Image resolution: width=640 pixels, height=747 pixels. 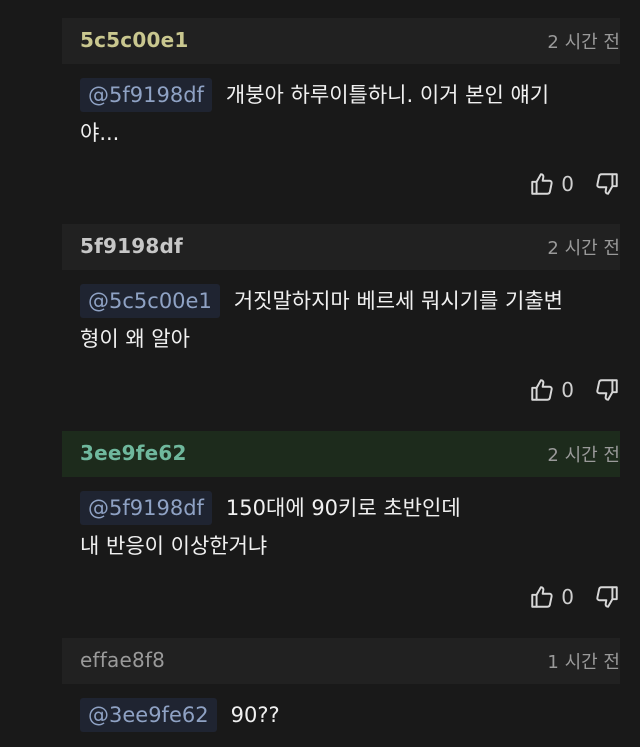 I want to click on comment-header: 3ee9fe62 2 시간 전, so click(x=341, y=454).